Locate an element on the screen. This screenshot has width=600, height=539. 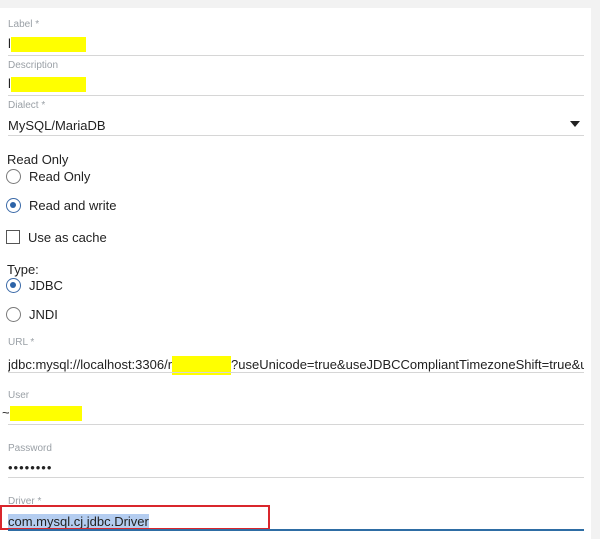
radio-read-only: Read Only is located at coordinates (48, 176).